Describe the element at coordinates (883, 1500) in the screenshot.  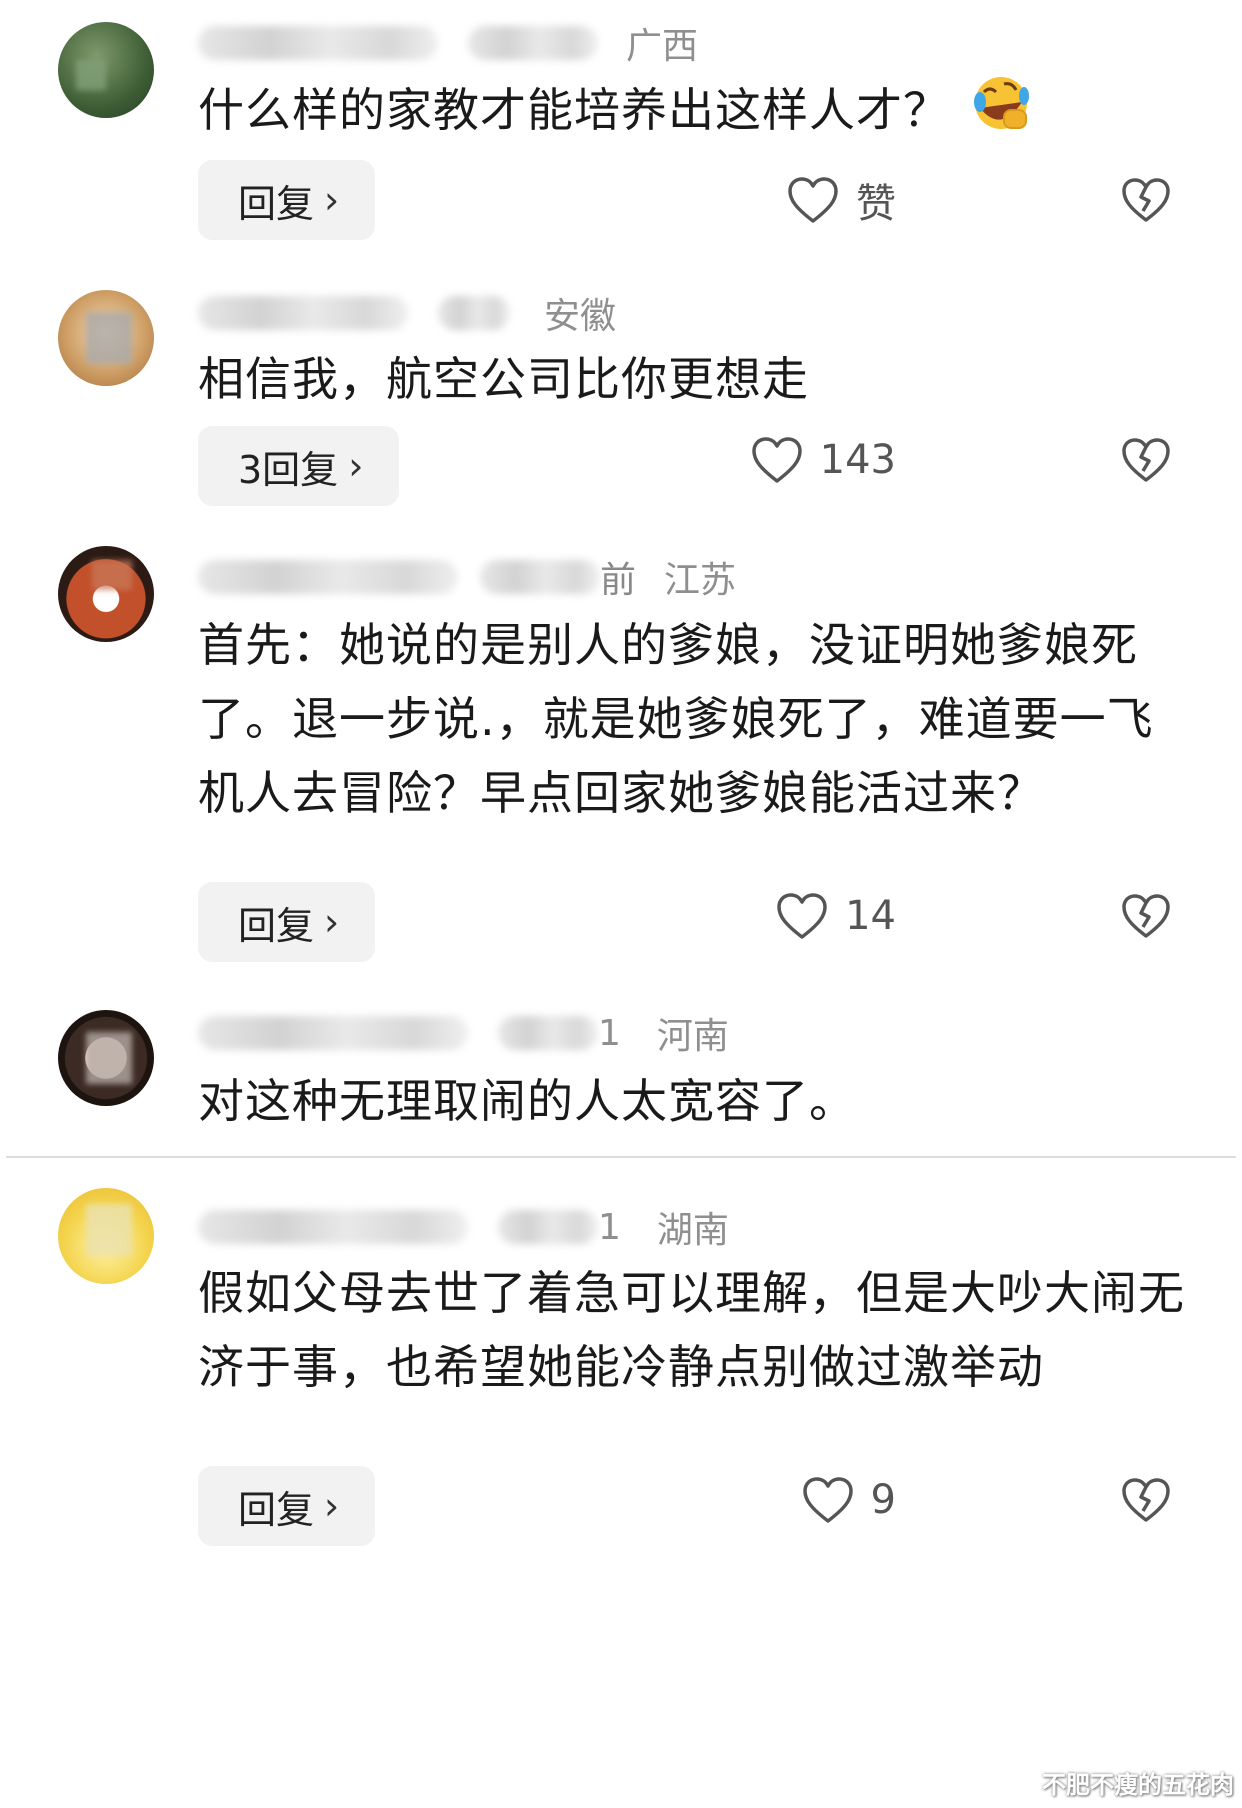
I see `like-count: 9` at that location.